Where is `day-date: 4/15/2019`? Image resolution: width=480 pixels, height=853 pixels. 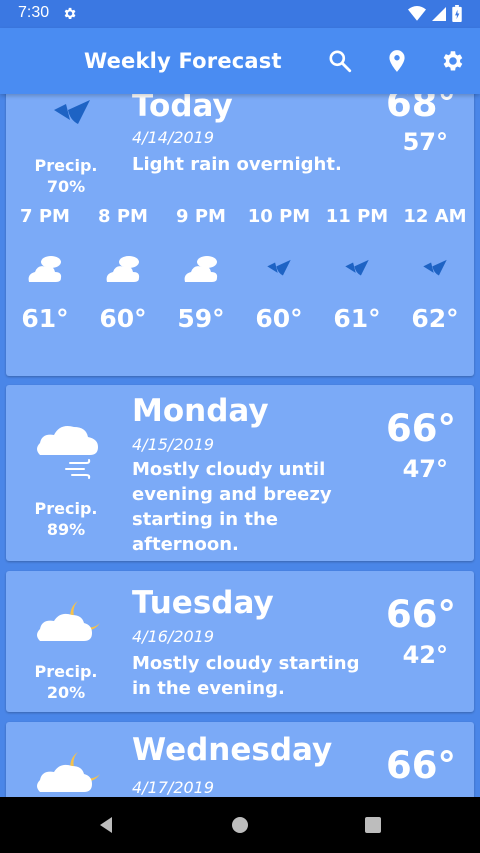
day-date: 4/15/2019 is located at coordinates (173, 444).